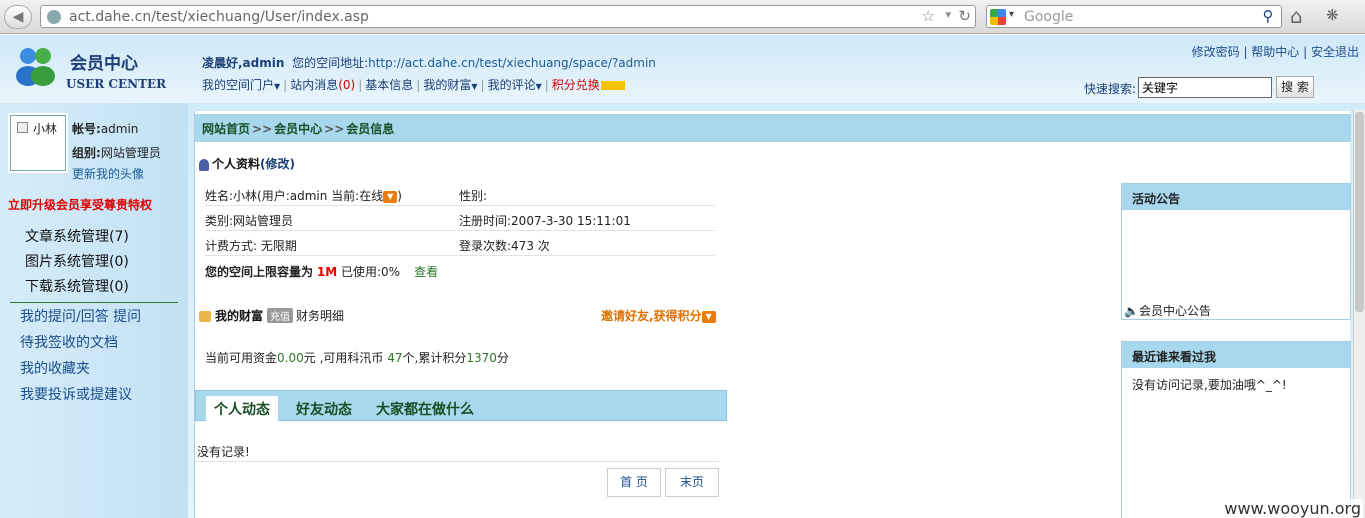 The image size is (1365, 518). Describe the element at coordinates (77, 236) in the screenshot. I see `sidebar-item-articles: 文章系统管理(7)` at that location.